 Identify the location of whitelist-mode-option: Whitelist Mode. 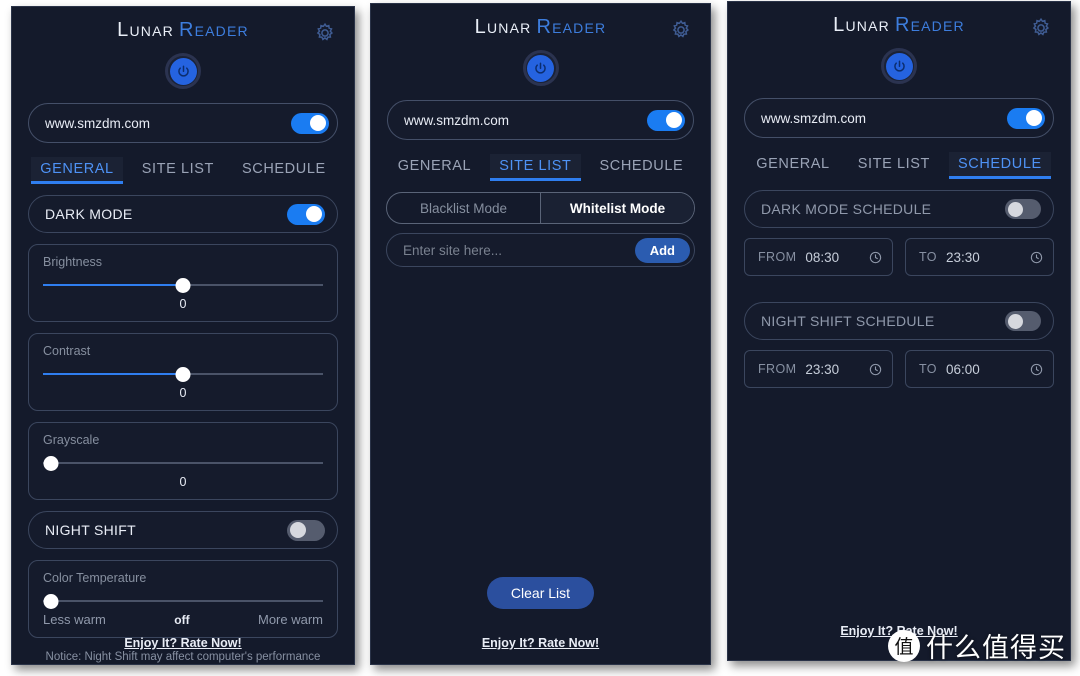
(617, 208).